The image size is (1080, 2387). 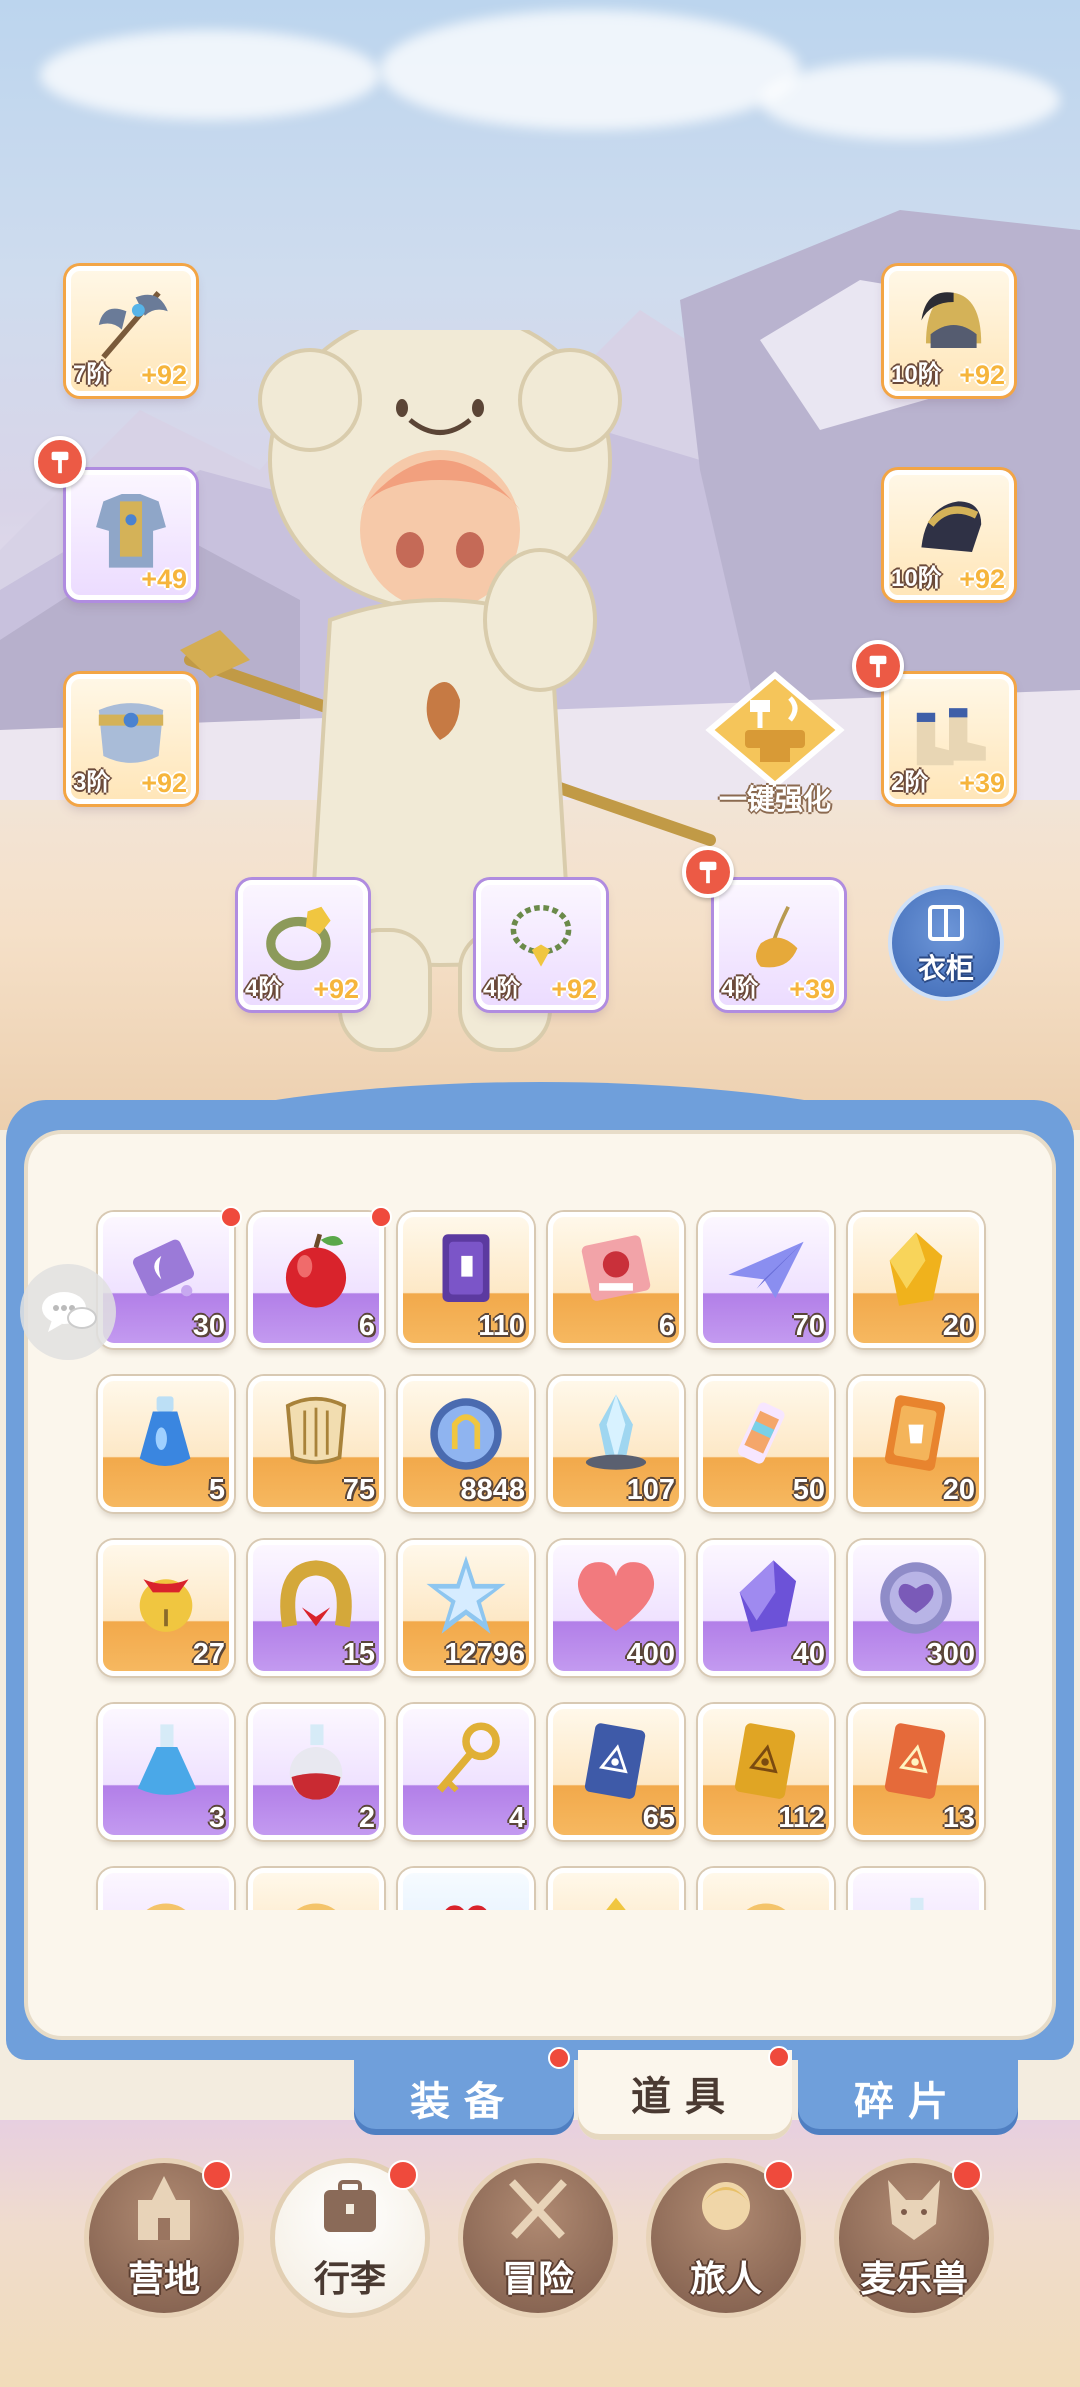 I want to click on upgrade-all-button: 一键强化, so click(x=775, y=745).